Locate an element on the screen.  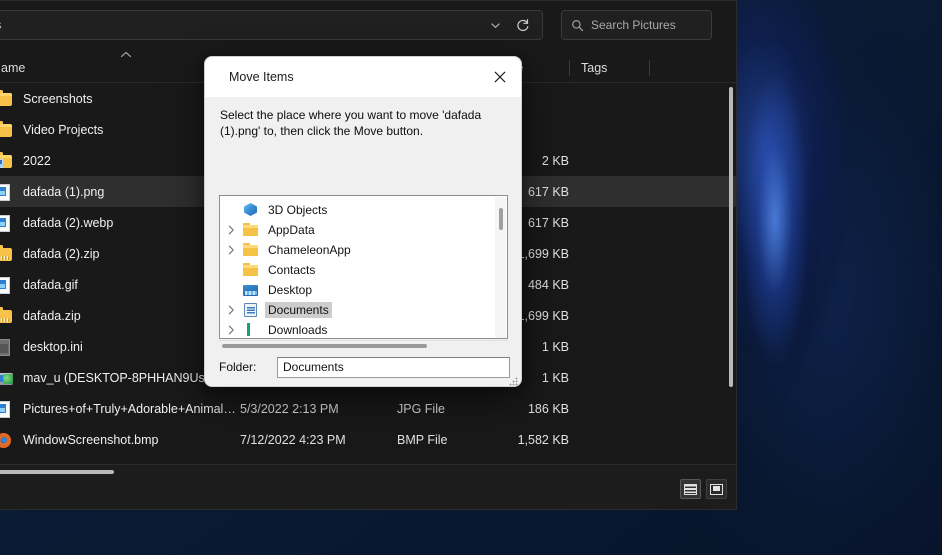
search-icon is located at coordinates (577, 25).